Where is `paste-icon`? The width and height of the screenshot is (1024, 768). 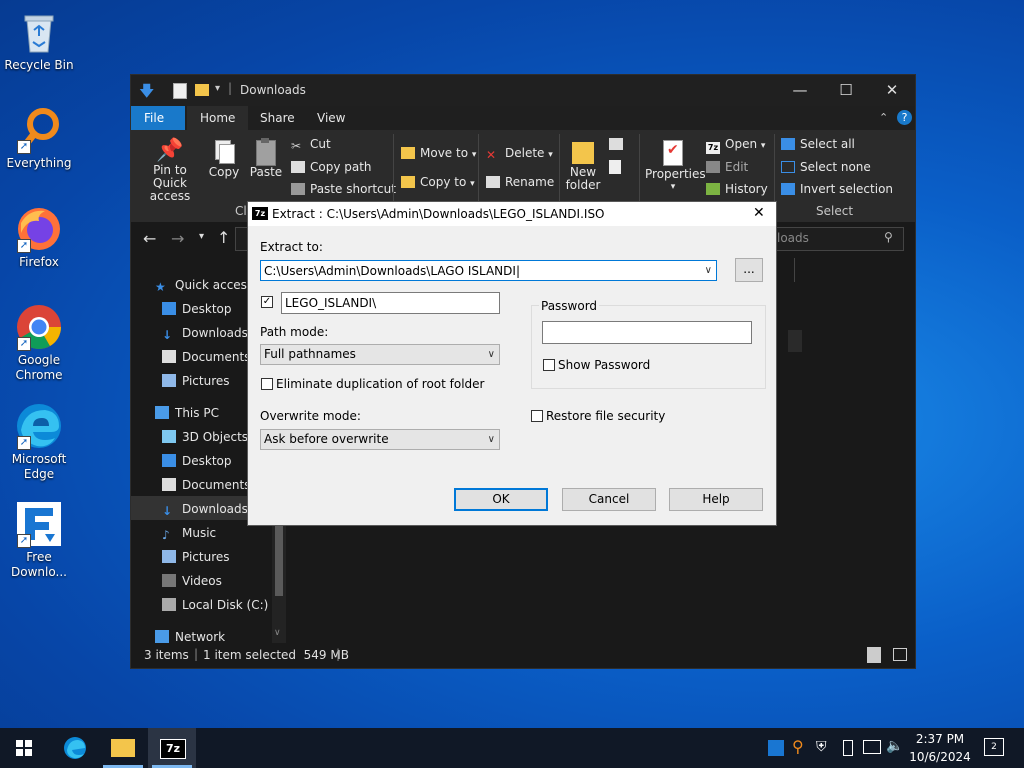 paste-icon is located at coordinates (266, 152).